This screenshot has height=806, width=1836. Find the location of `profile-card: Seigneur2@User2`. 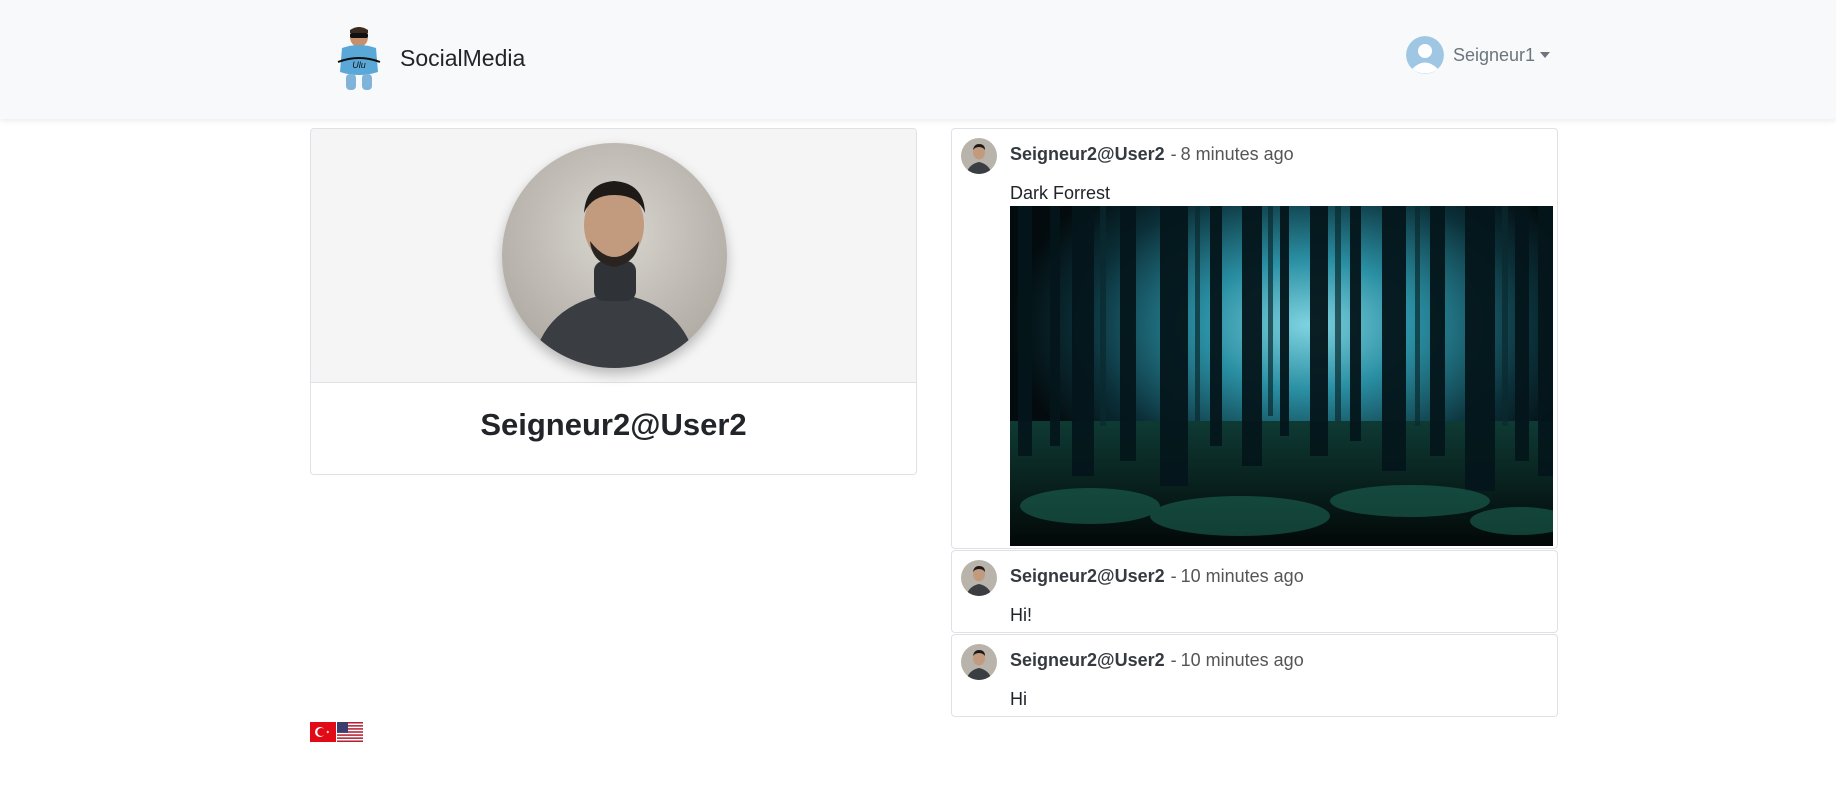

profile-card: Seigneur2@User2 is located at coordinates (613, 301).